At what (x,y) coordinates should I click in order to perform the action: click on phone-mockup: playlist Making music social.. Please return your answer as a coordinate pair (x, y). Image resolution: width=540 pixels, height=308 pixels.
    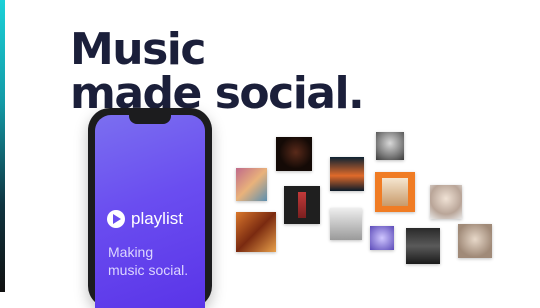
    Looking at the image, I should click on (150, 208).